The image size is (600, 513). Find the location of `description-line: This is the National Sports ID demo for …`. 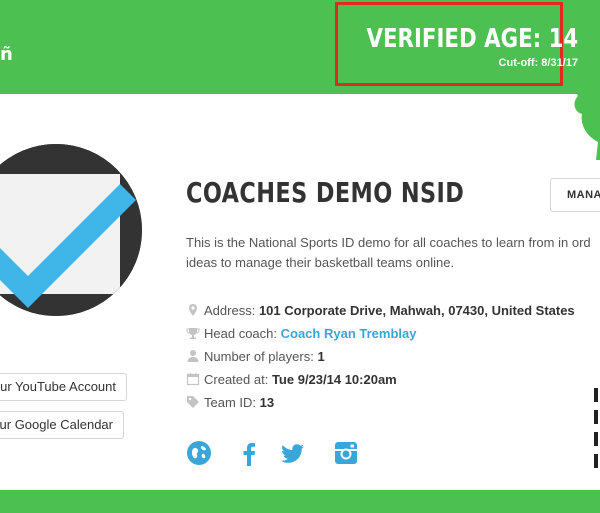

description-line: This is the National Sports ID demo for … is located at coordinates (388, 242).